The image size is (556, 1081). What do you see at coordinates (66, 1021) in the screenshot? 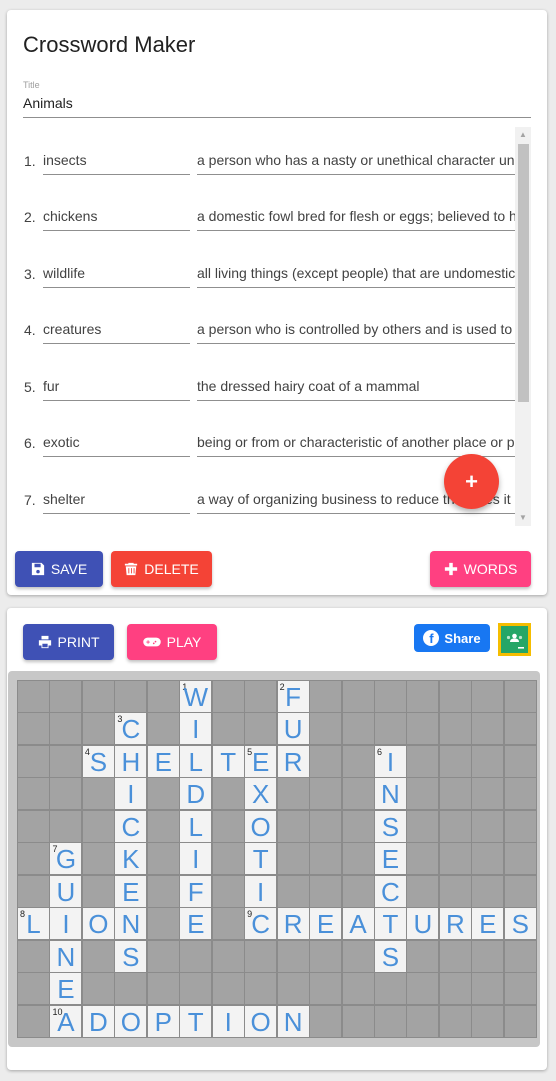
I see `crossword-cell: 10 A` at bounding box center [66, 1021].